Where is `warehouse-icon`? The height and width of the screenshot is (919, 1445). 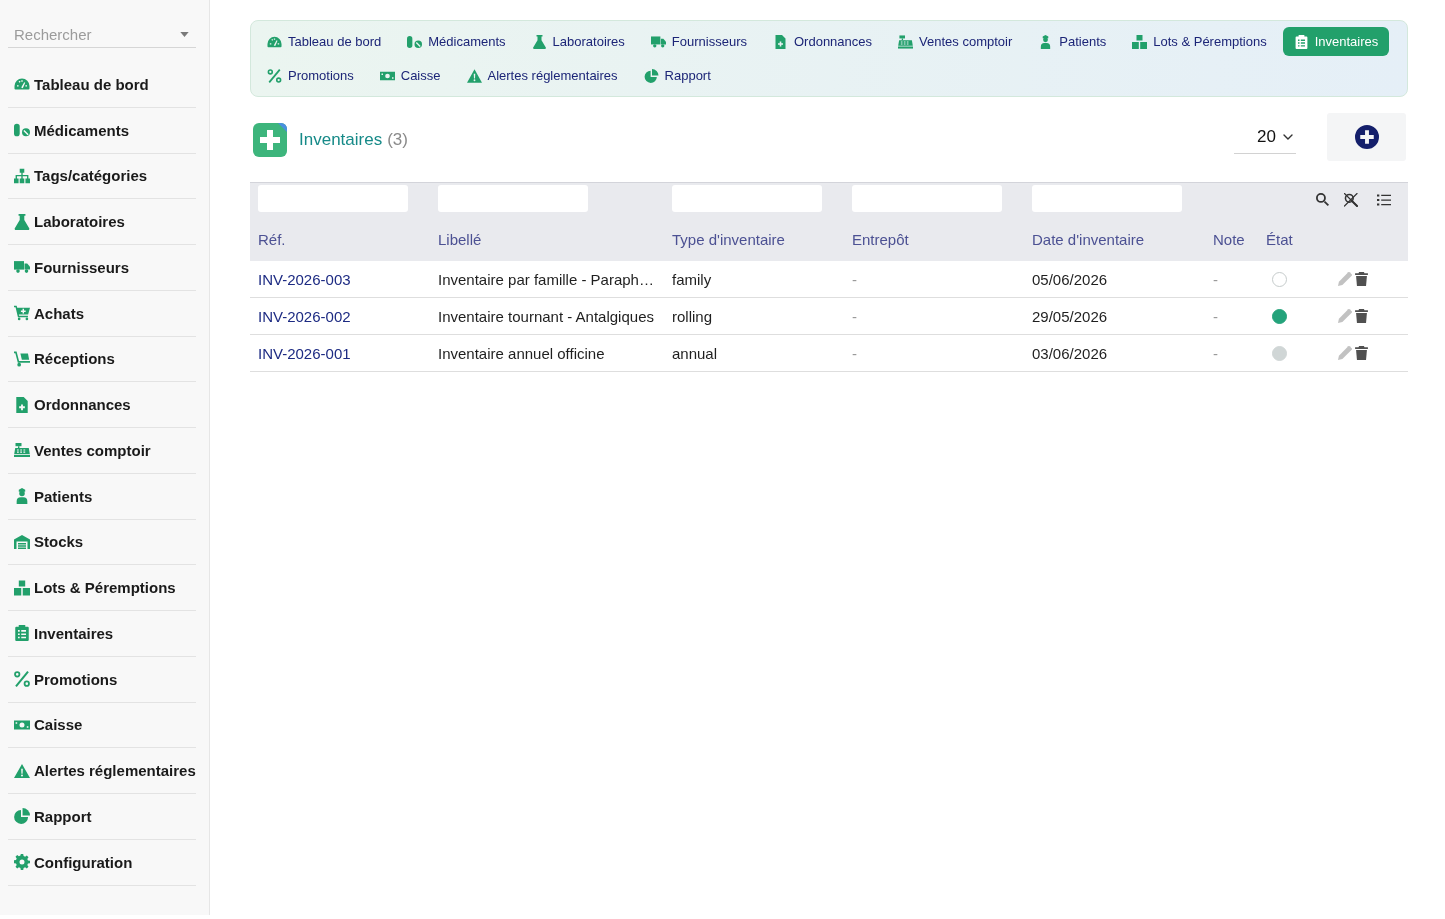
warehouse-icon is located at coordinates (22, 541).